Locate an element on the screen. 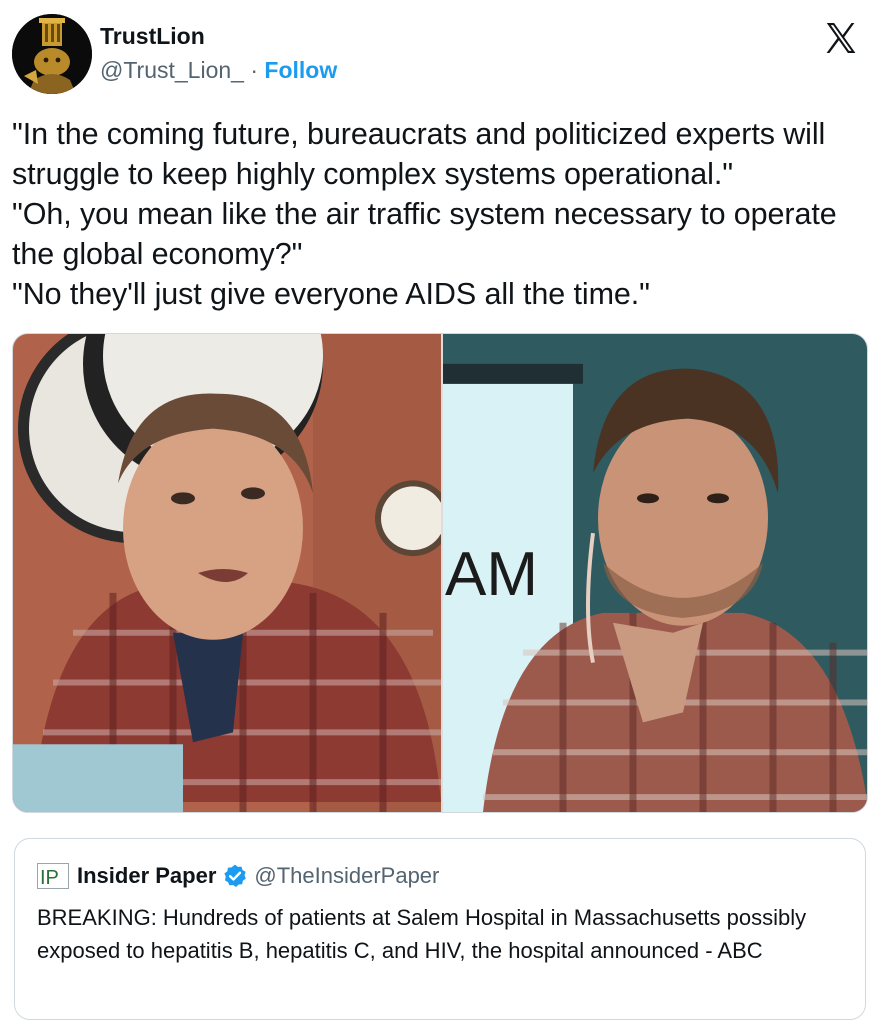 This screenshot has width=877, height=1024. quoted-author-name: Insider Paper is located at coordinates (146, 876).